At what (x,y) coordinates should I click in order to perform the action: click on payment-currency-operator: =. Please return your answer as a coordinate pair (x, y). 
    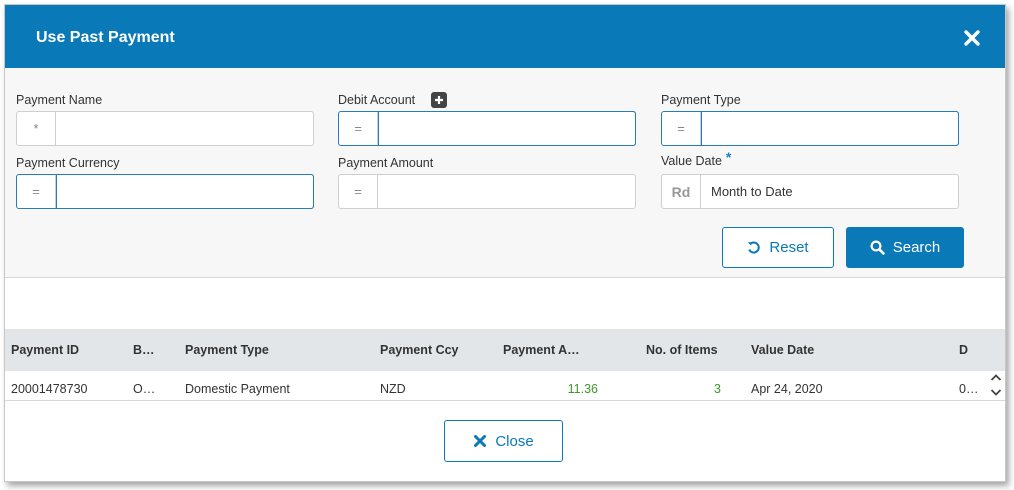
    Looking at the image, I should click on (36, 191).